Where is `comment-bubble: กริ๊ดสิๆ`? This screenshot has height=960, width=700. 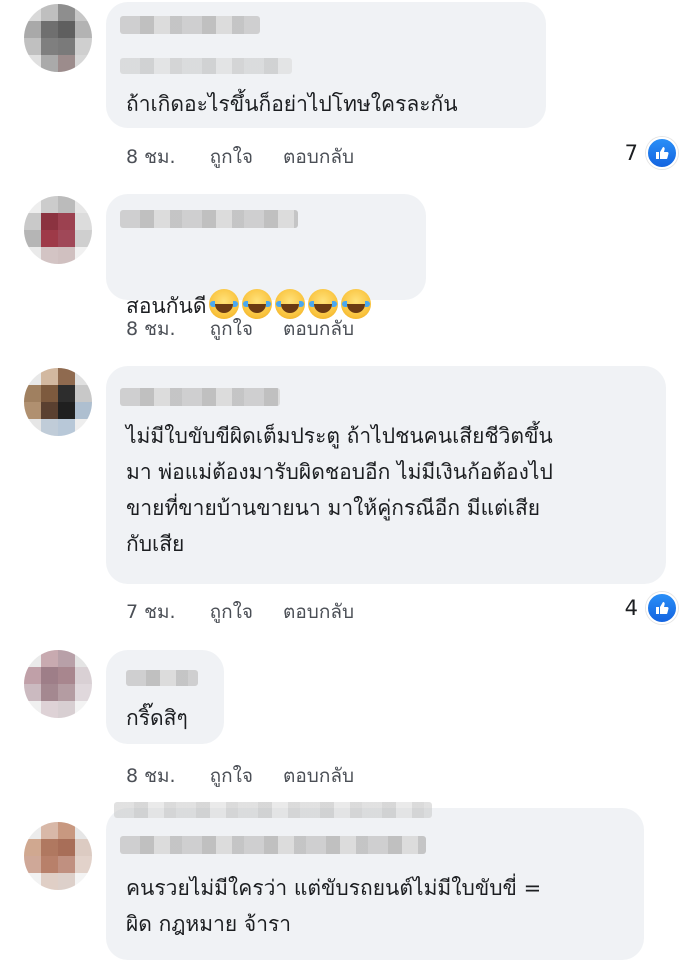 comment-bubble: กริ๊ดสิๆ is located at coordinates (165, 697).